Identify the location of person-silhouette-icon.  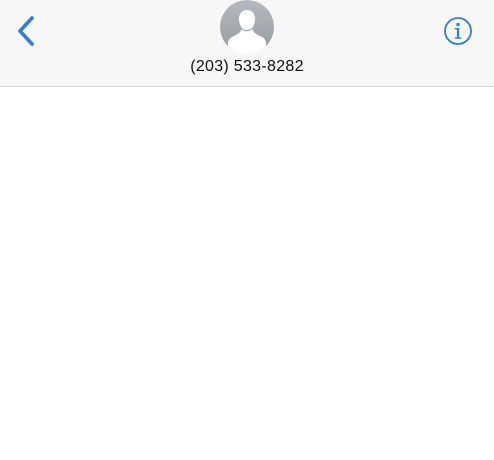
(247, 27).